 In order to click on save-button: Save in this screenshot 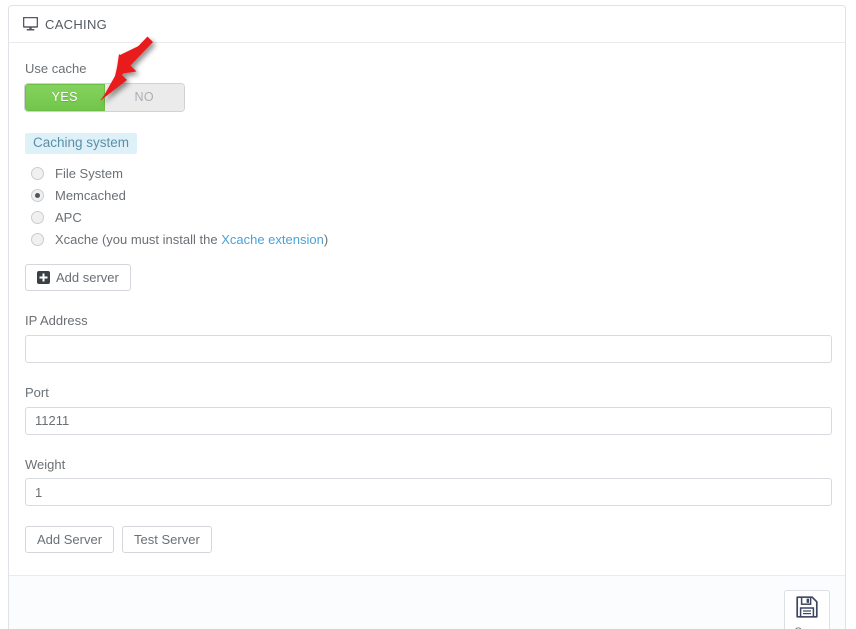, I will do `click(807, 609)`.